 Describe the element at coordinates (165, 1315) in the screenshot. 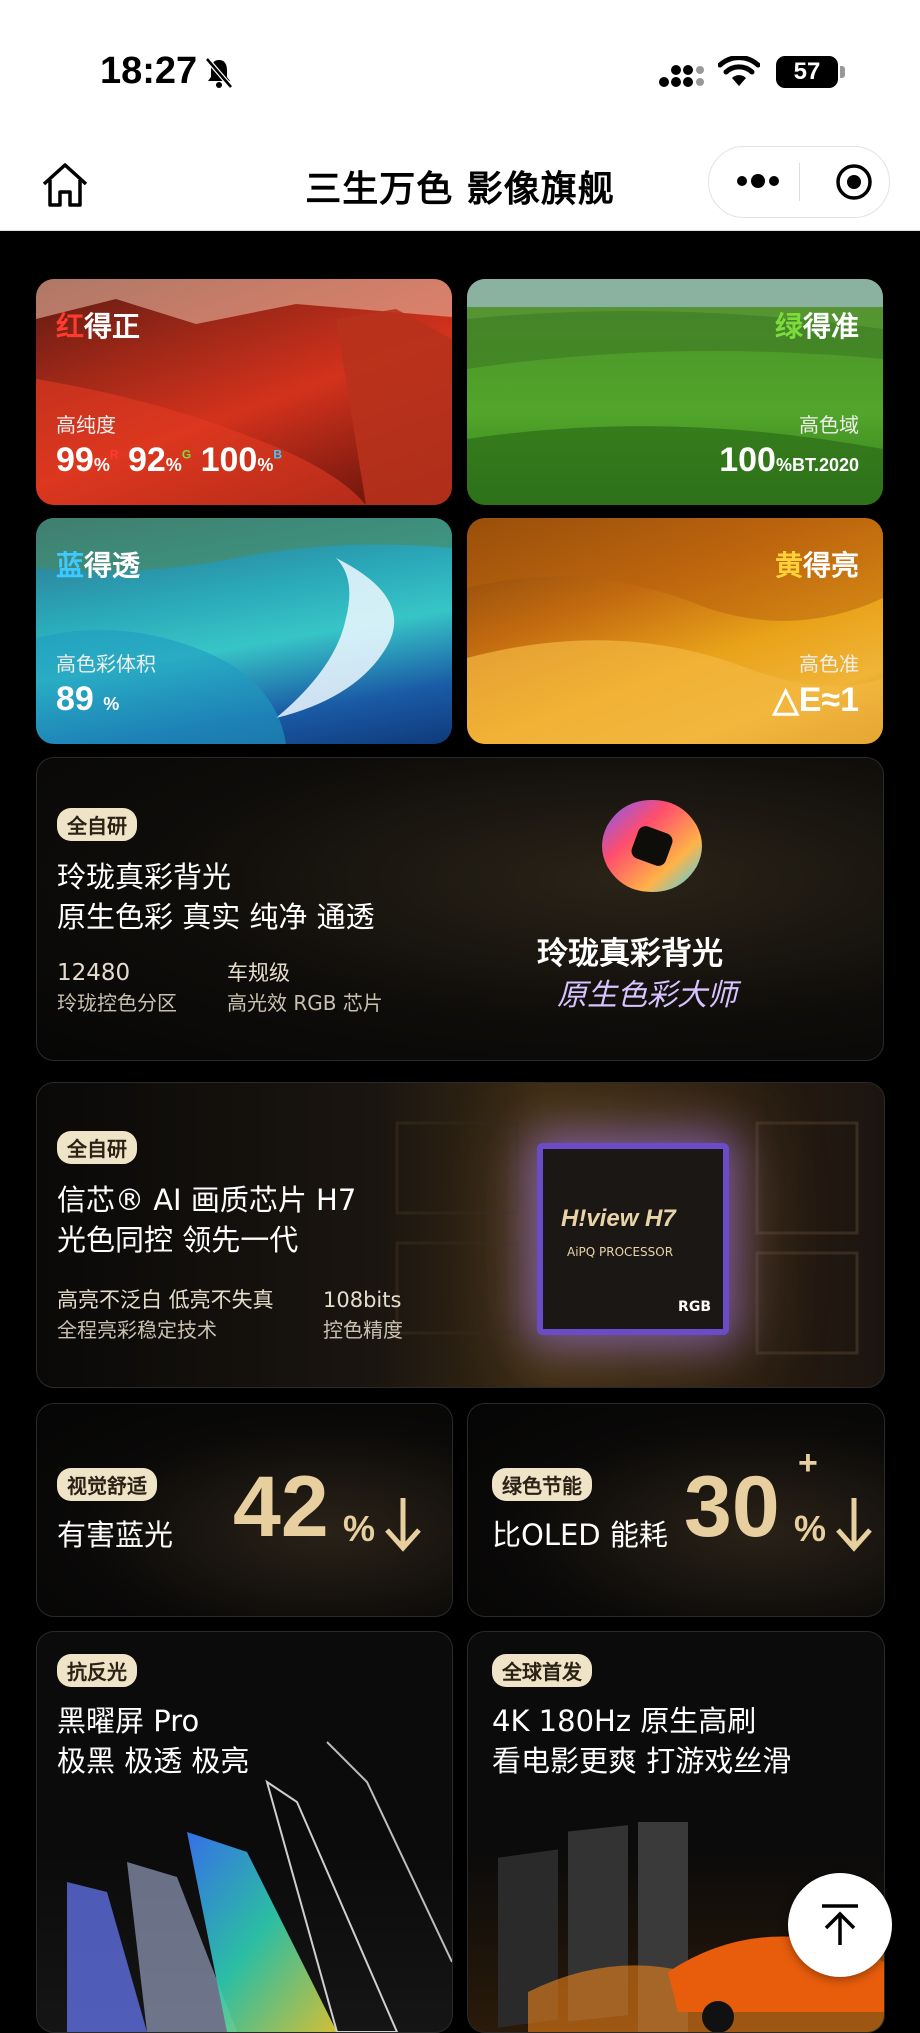

I see `chip-stat1: 高亮不泛白 低亮不失真 全程亮彩稳定技术` at that location.